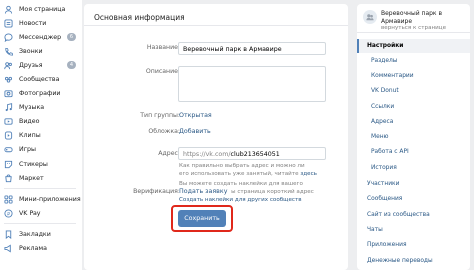 This screenshot has width=474, height=270. Describe the element at coordinates (308, 174) in the screenshot. I see `address-help-link: здесь` at that location.